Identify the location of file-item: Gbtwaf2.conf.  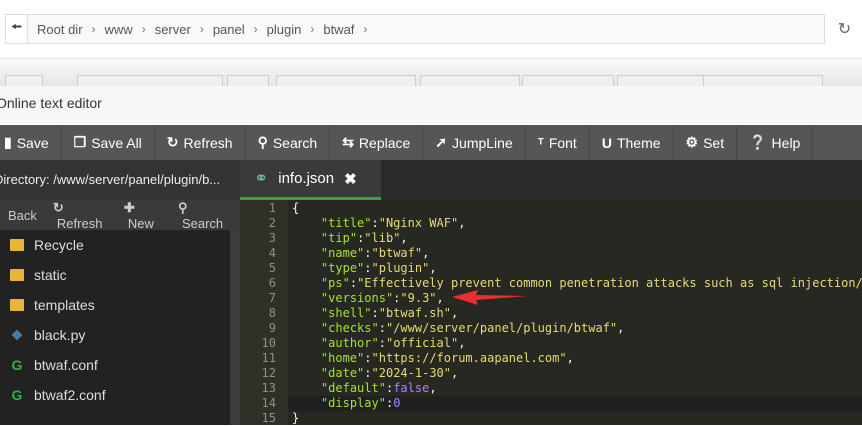
(115, 395).